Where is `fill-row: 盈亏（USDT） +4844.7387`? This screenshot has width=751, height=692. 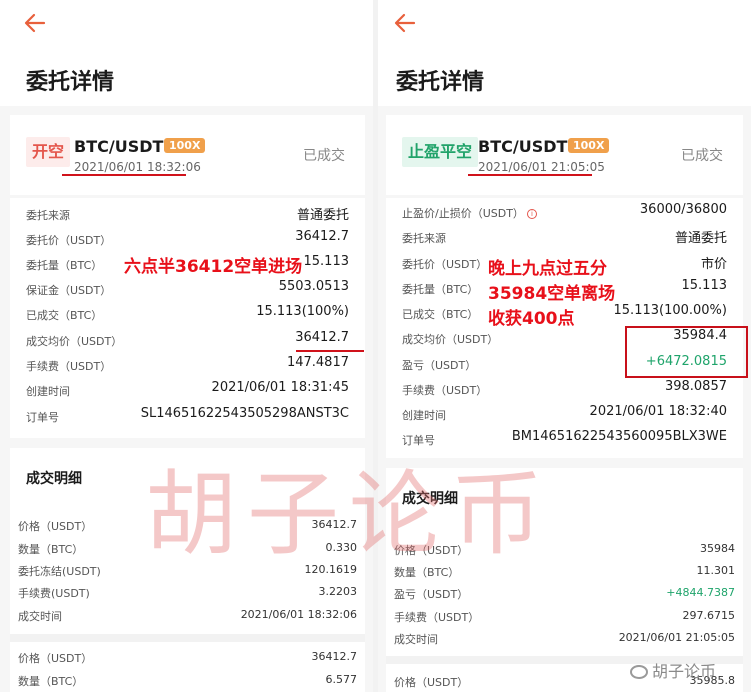
fill-row: 盈亏（USDT） +4844.7387 is located at coordinates (564, 593).